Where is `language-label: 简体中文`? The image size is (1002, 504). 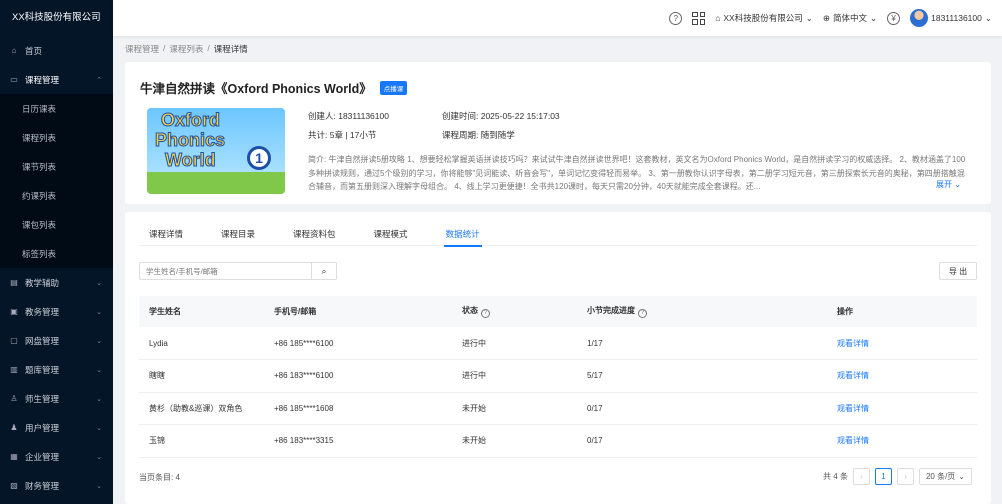 language-label: 简体中文 is located at coordinates (849, 18).